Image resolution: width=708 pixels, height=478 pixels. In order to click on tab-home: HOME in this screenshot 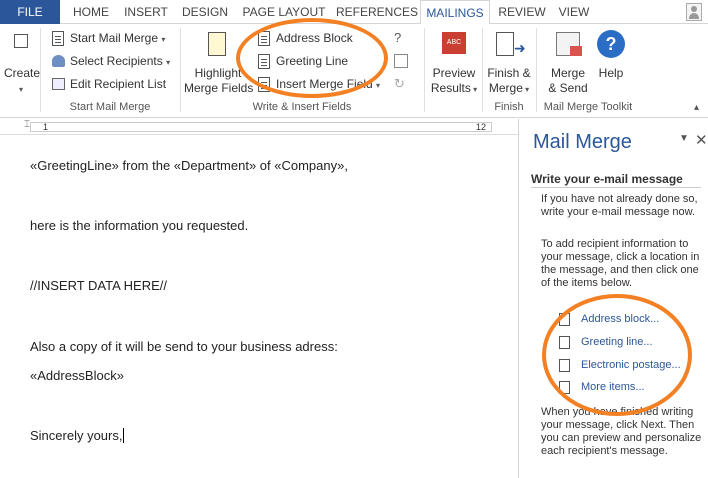, I will do `click(91, 12)`.